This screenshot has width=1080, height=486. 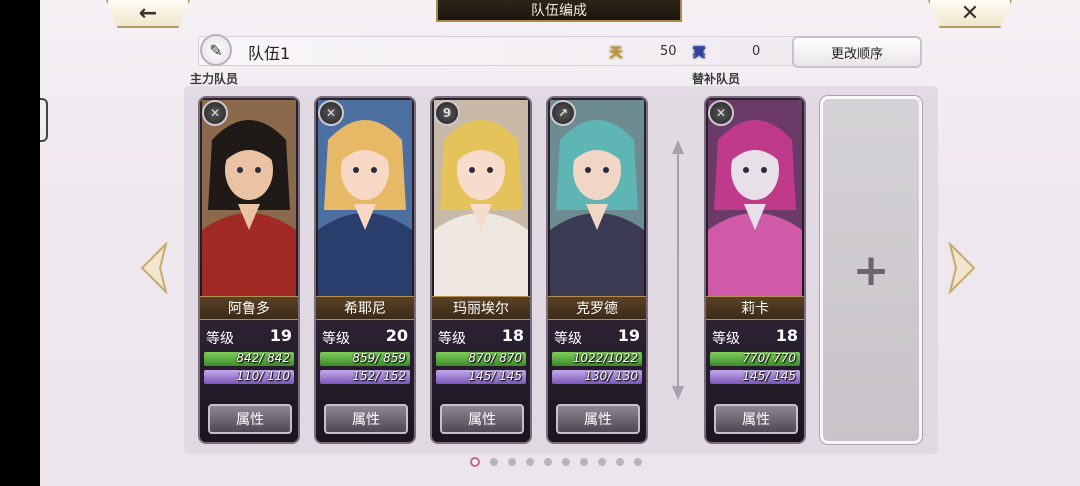 What do you see at coordinates (269, 53) in the screenshot?
I see `team-name: 队伍1` at bounding box center [269, 53].